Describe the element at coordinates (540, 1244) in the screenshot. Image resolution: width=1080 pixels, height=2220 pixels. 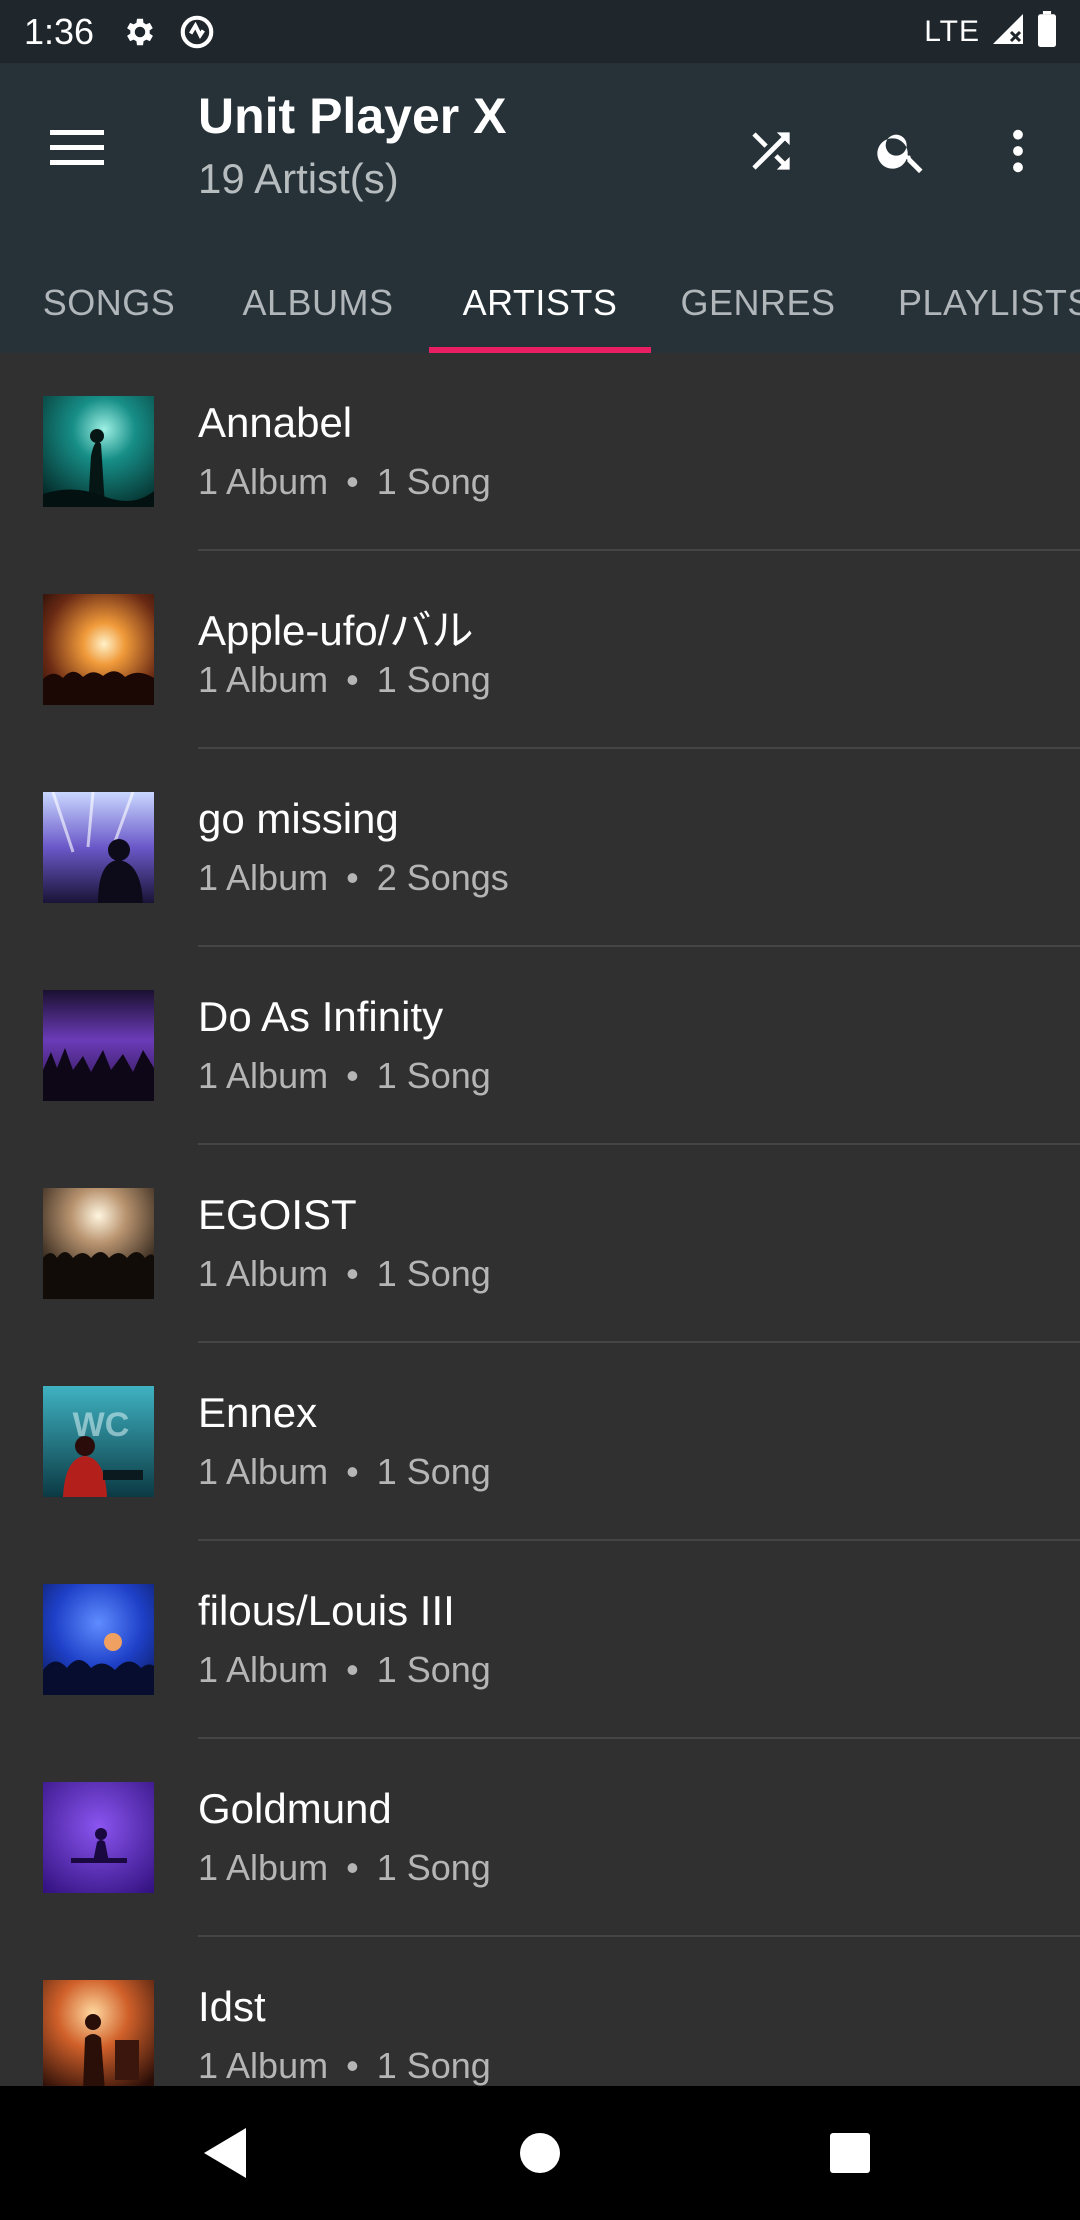
I see `list-item: EGOIST 1 Album • 1 Song` at that location.